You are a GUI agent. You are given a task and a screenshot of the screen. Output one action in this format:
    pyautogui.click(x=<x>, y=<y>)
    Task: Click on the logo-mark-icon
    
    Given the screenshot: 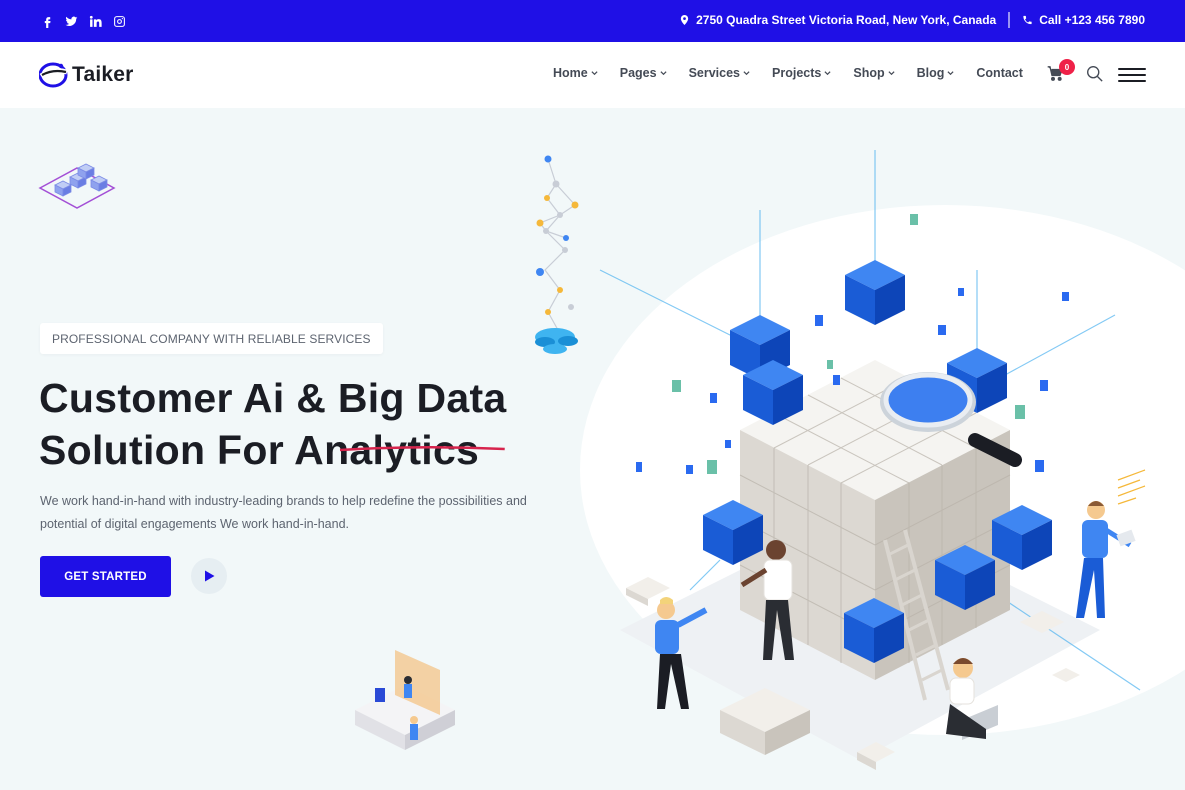 What is the action you would take?
    pyautogui.click(x=53, y=75)
    